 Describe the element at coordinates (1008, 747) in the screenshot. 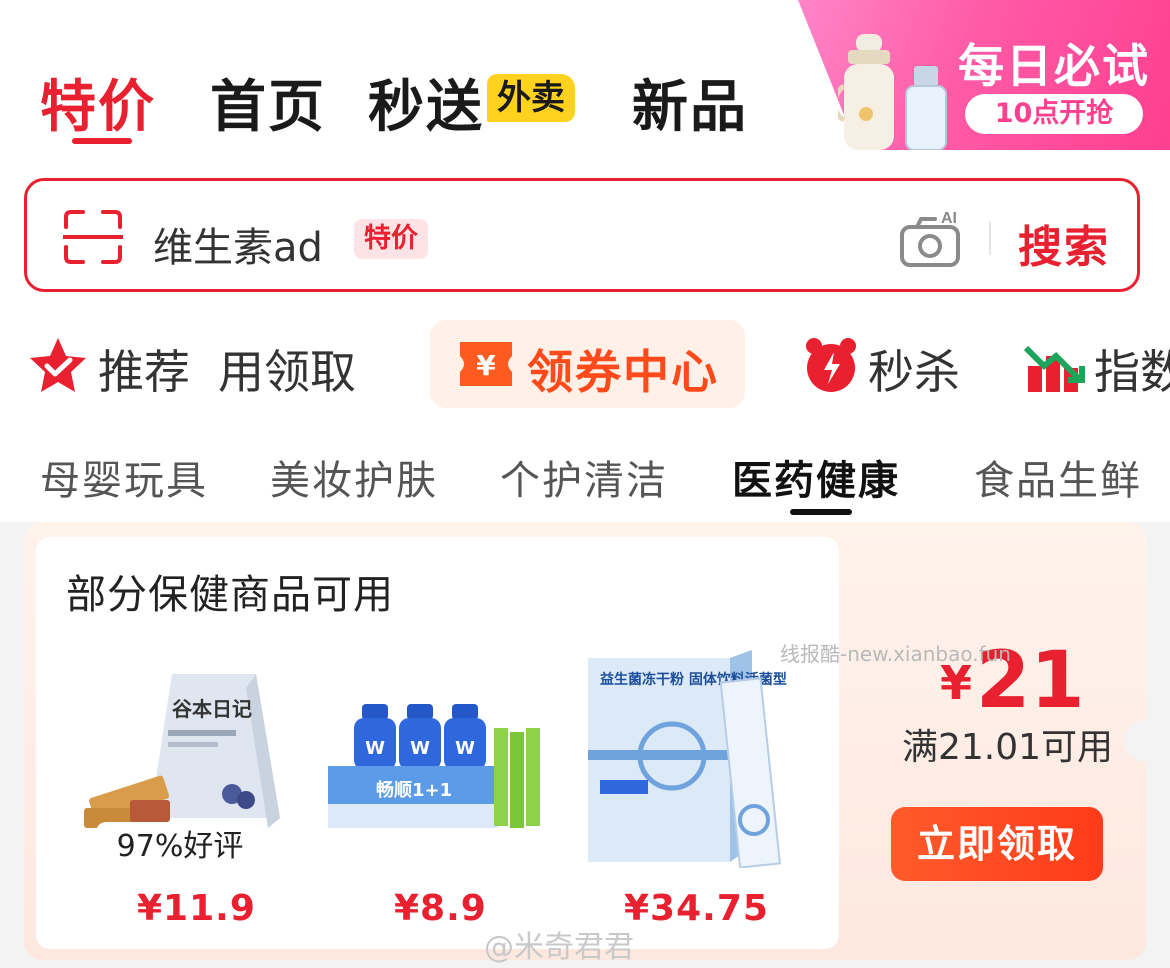

I see `coupon-condition: 满21.01可用` at that location.